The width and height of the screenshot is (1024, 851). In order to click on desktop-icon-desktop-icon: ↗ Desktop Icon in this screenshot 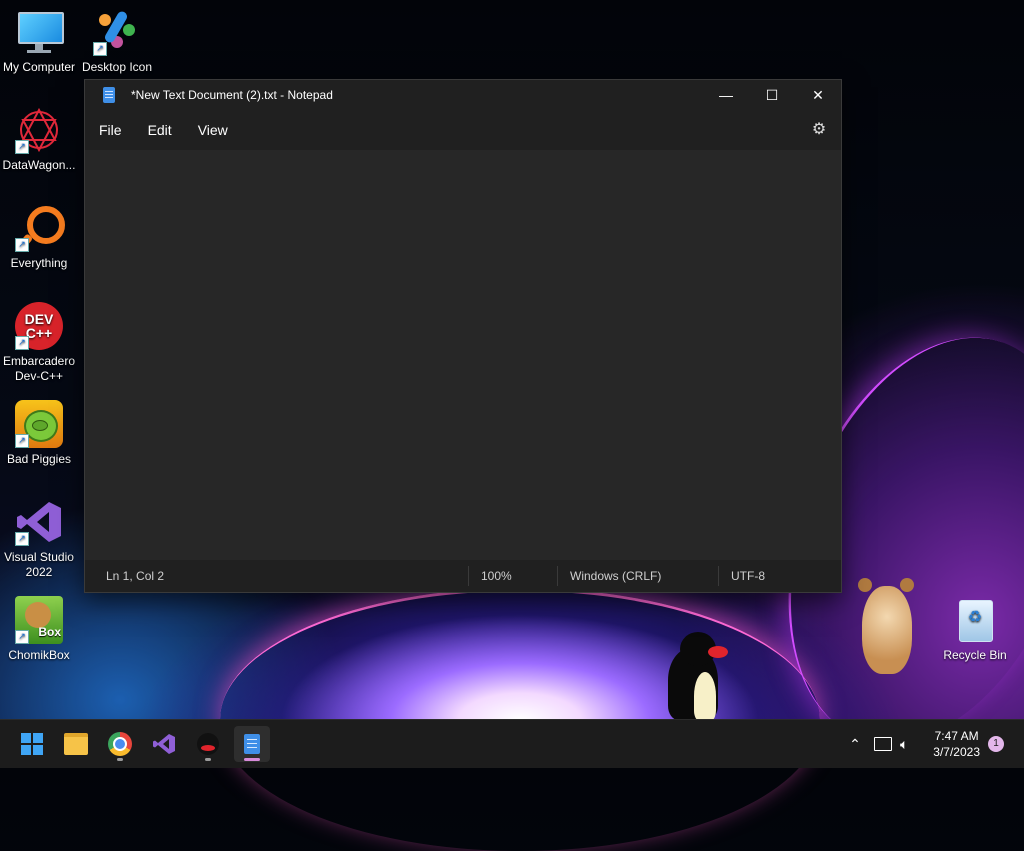, I will do `click(117, 41)`.